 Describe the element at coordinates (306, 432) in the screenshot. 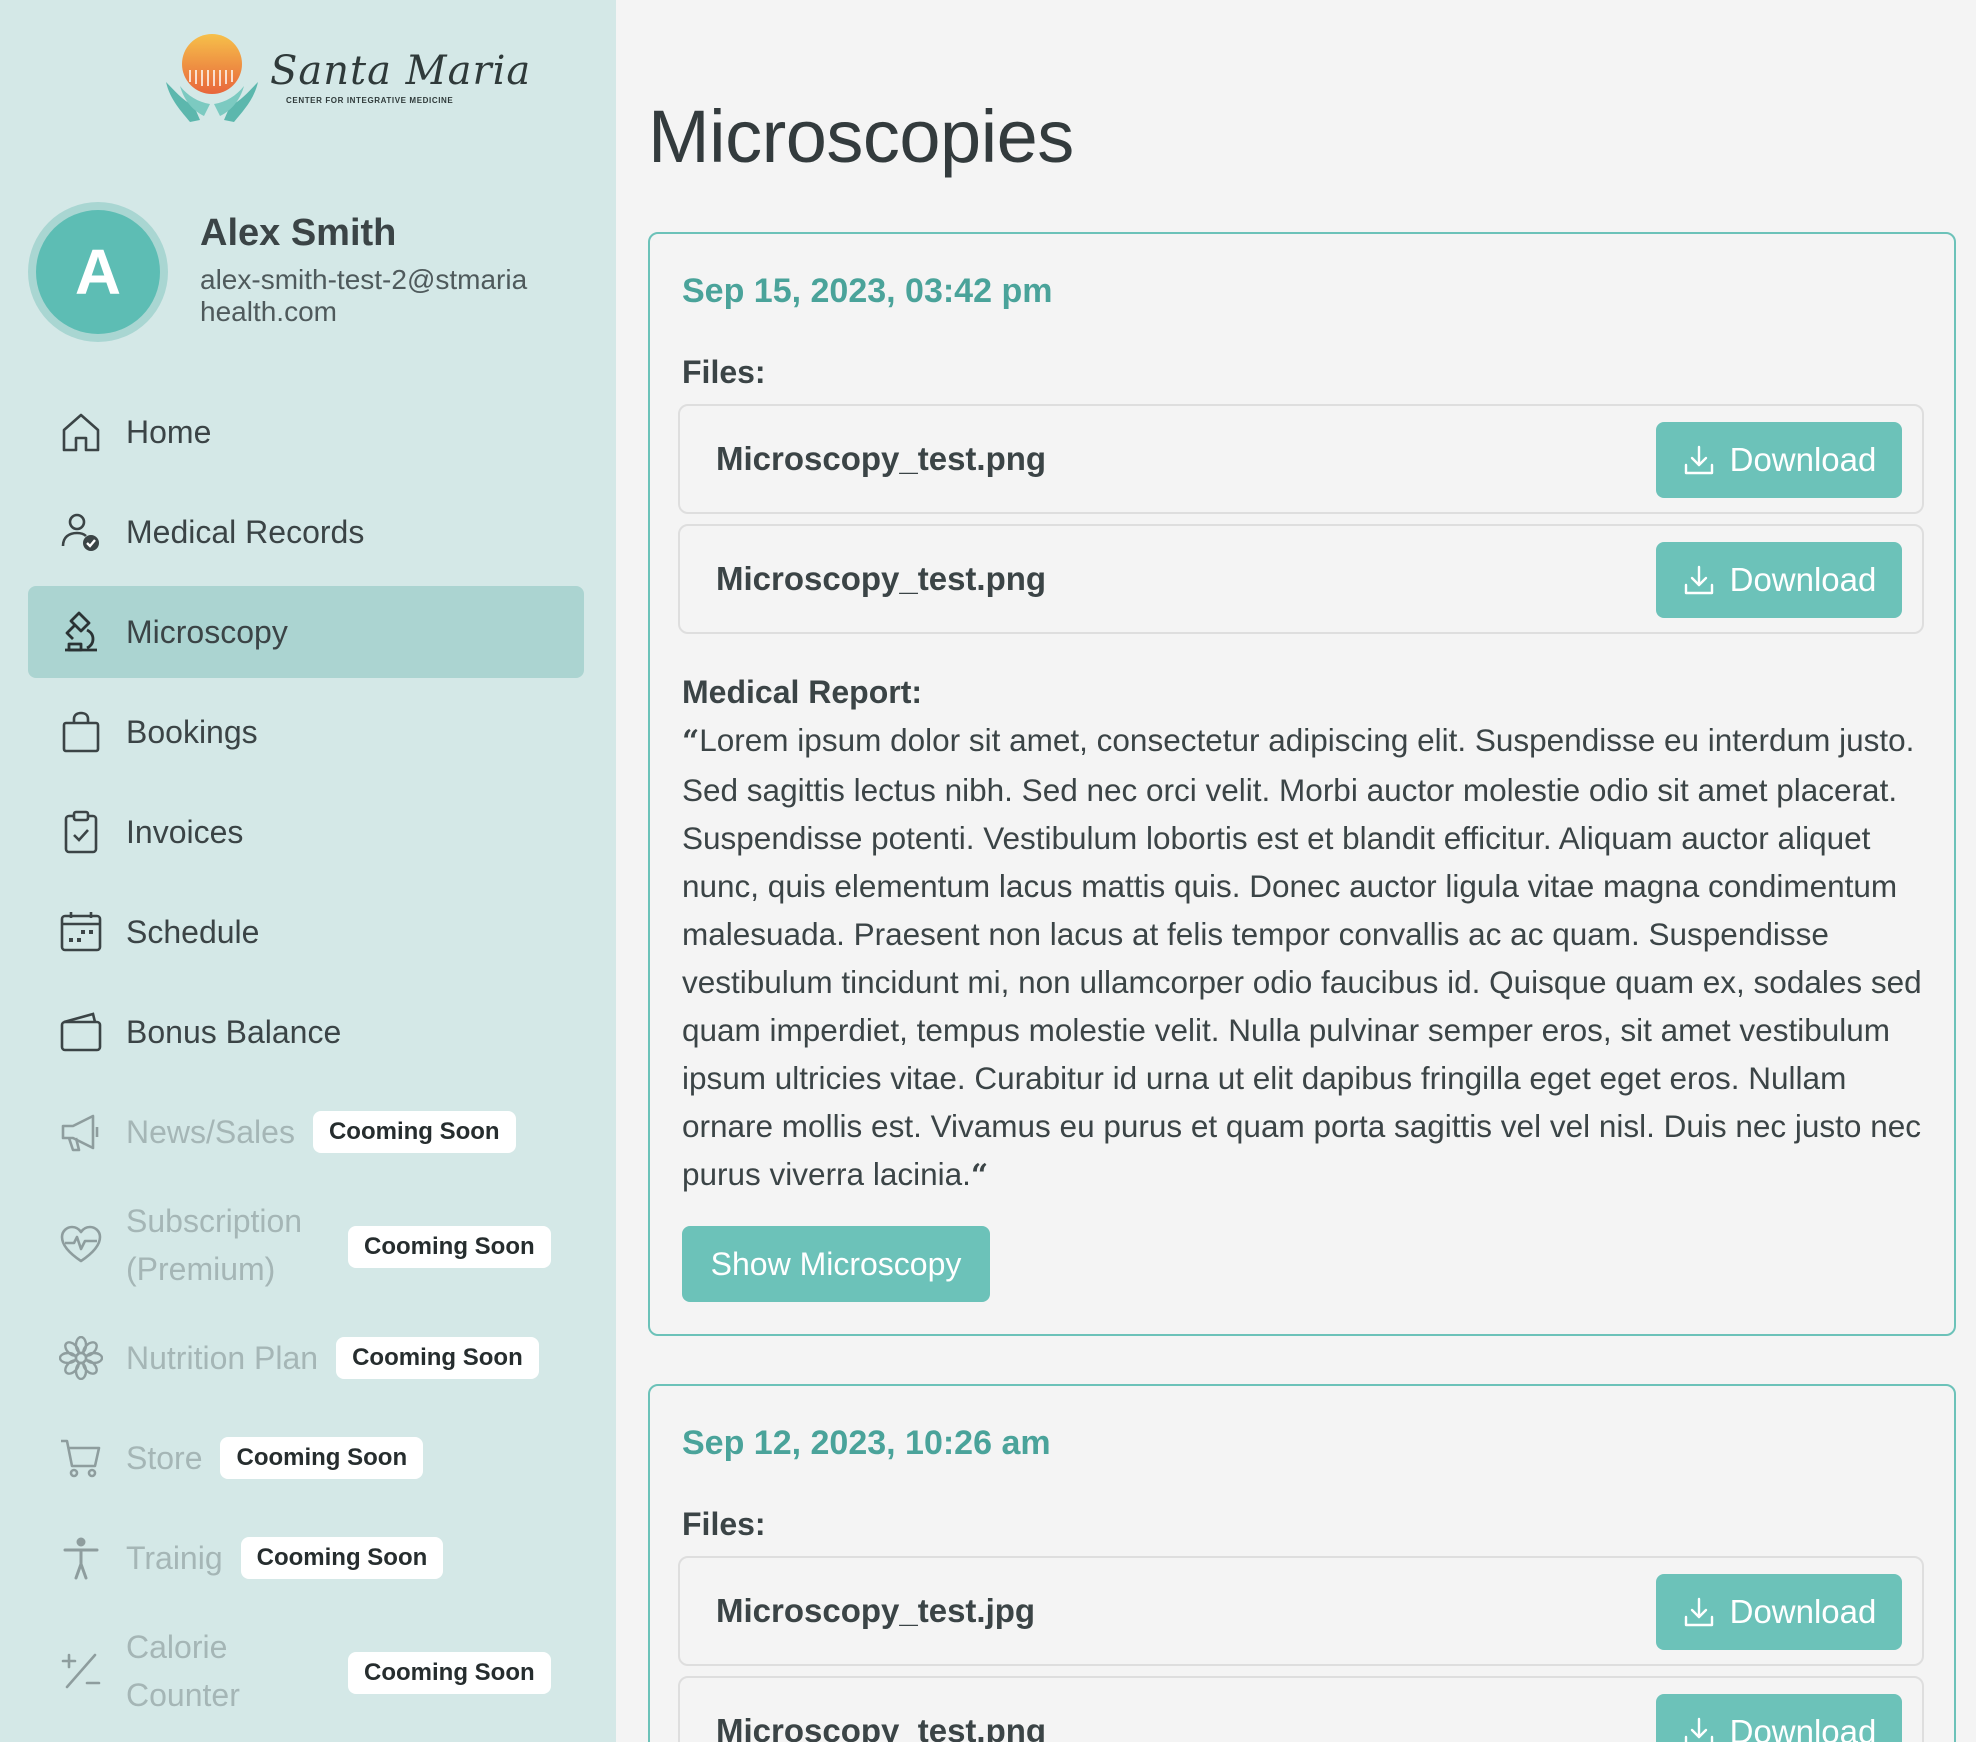

I see `sidebar-item-home: Home` at that location.